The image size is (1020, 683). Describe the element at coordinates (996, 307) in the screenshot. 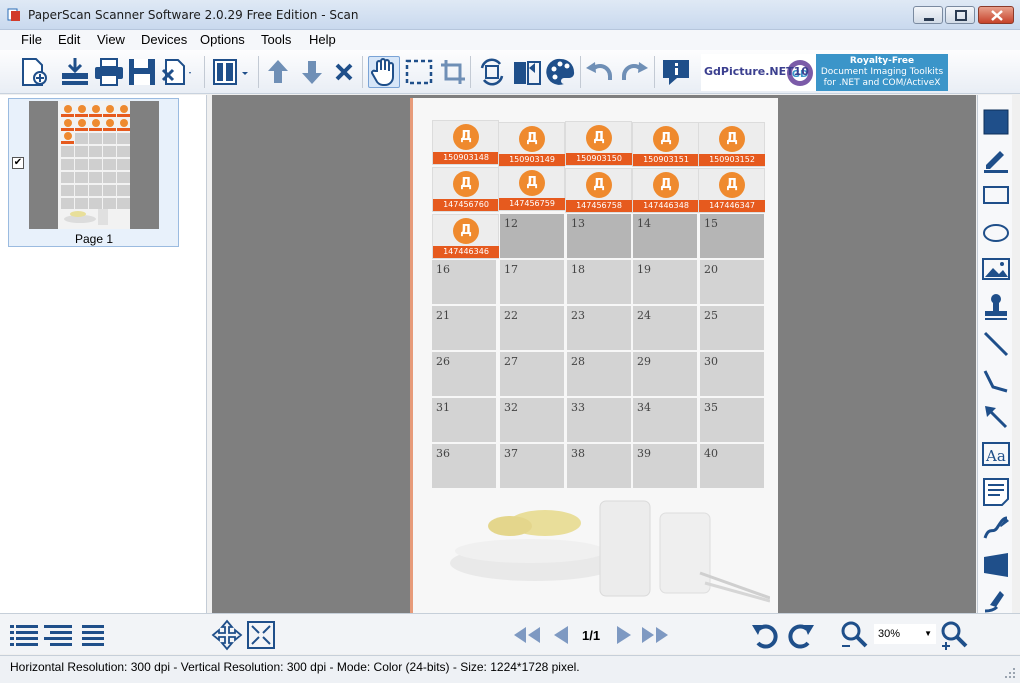

I see `stamp-tool` at that location.